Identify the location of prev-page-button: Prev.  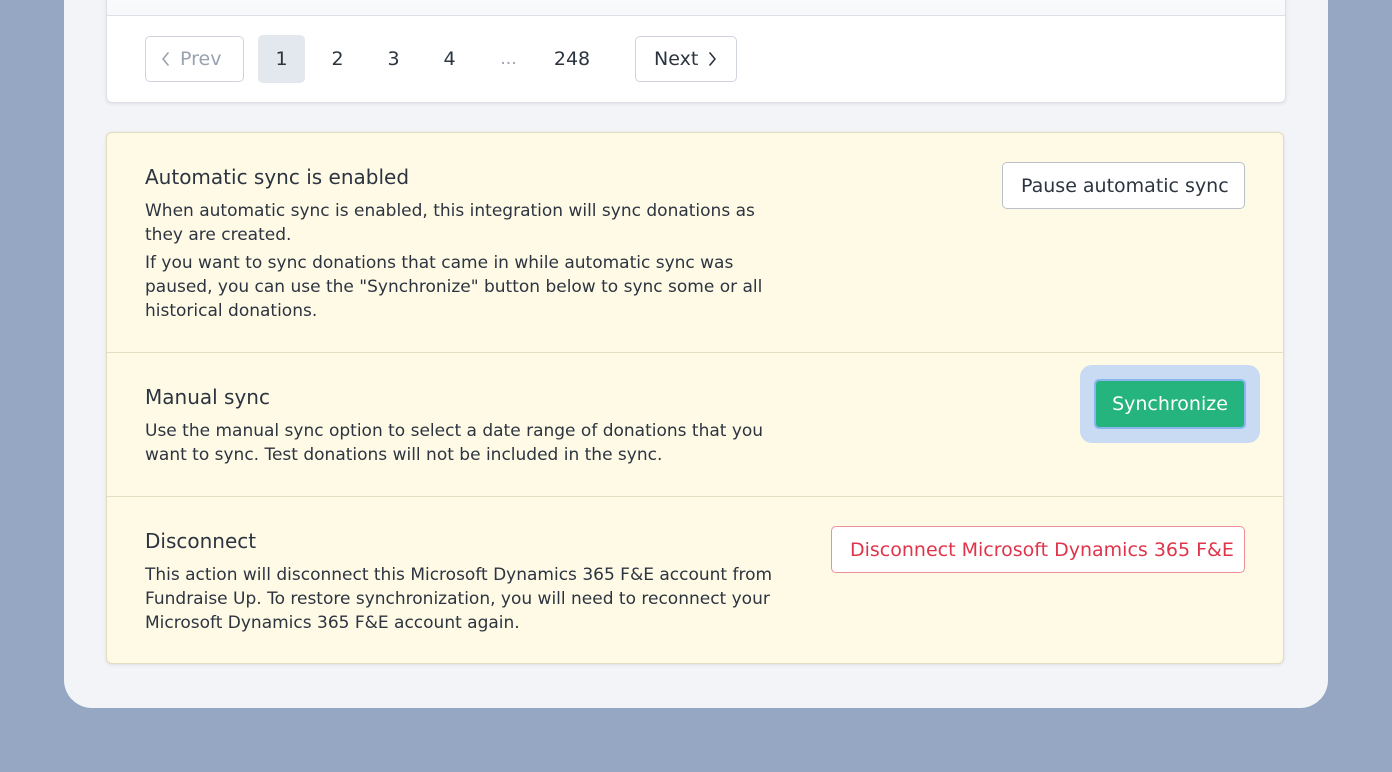
(194, 59).